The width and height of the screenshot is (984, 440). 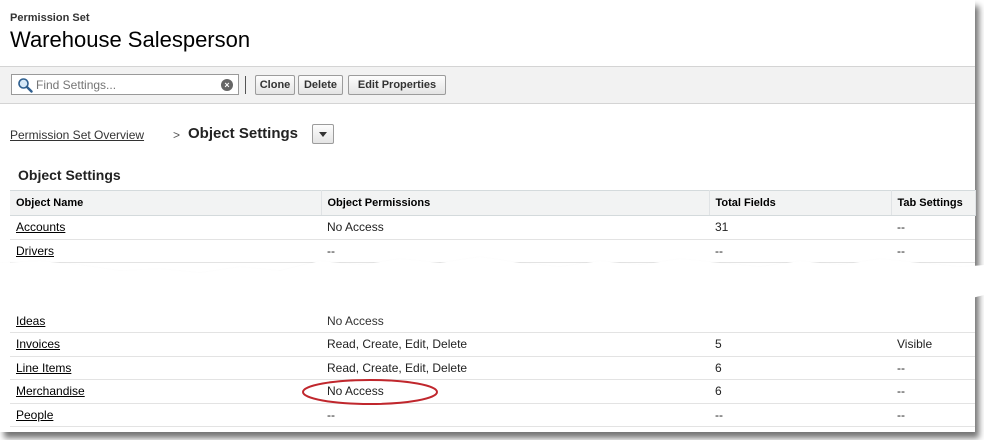 What do you see at coordinates (933, 344) in the screenshot?
I see `tab-settings: Visible` at bounding box center [933, 344].